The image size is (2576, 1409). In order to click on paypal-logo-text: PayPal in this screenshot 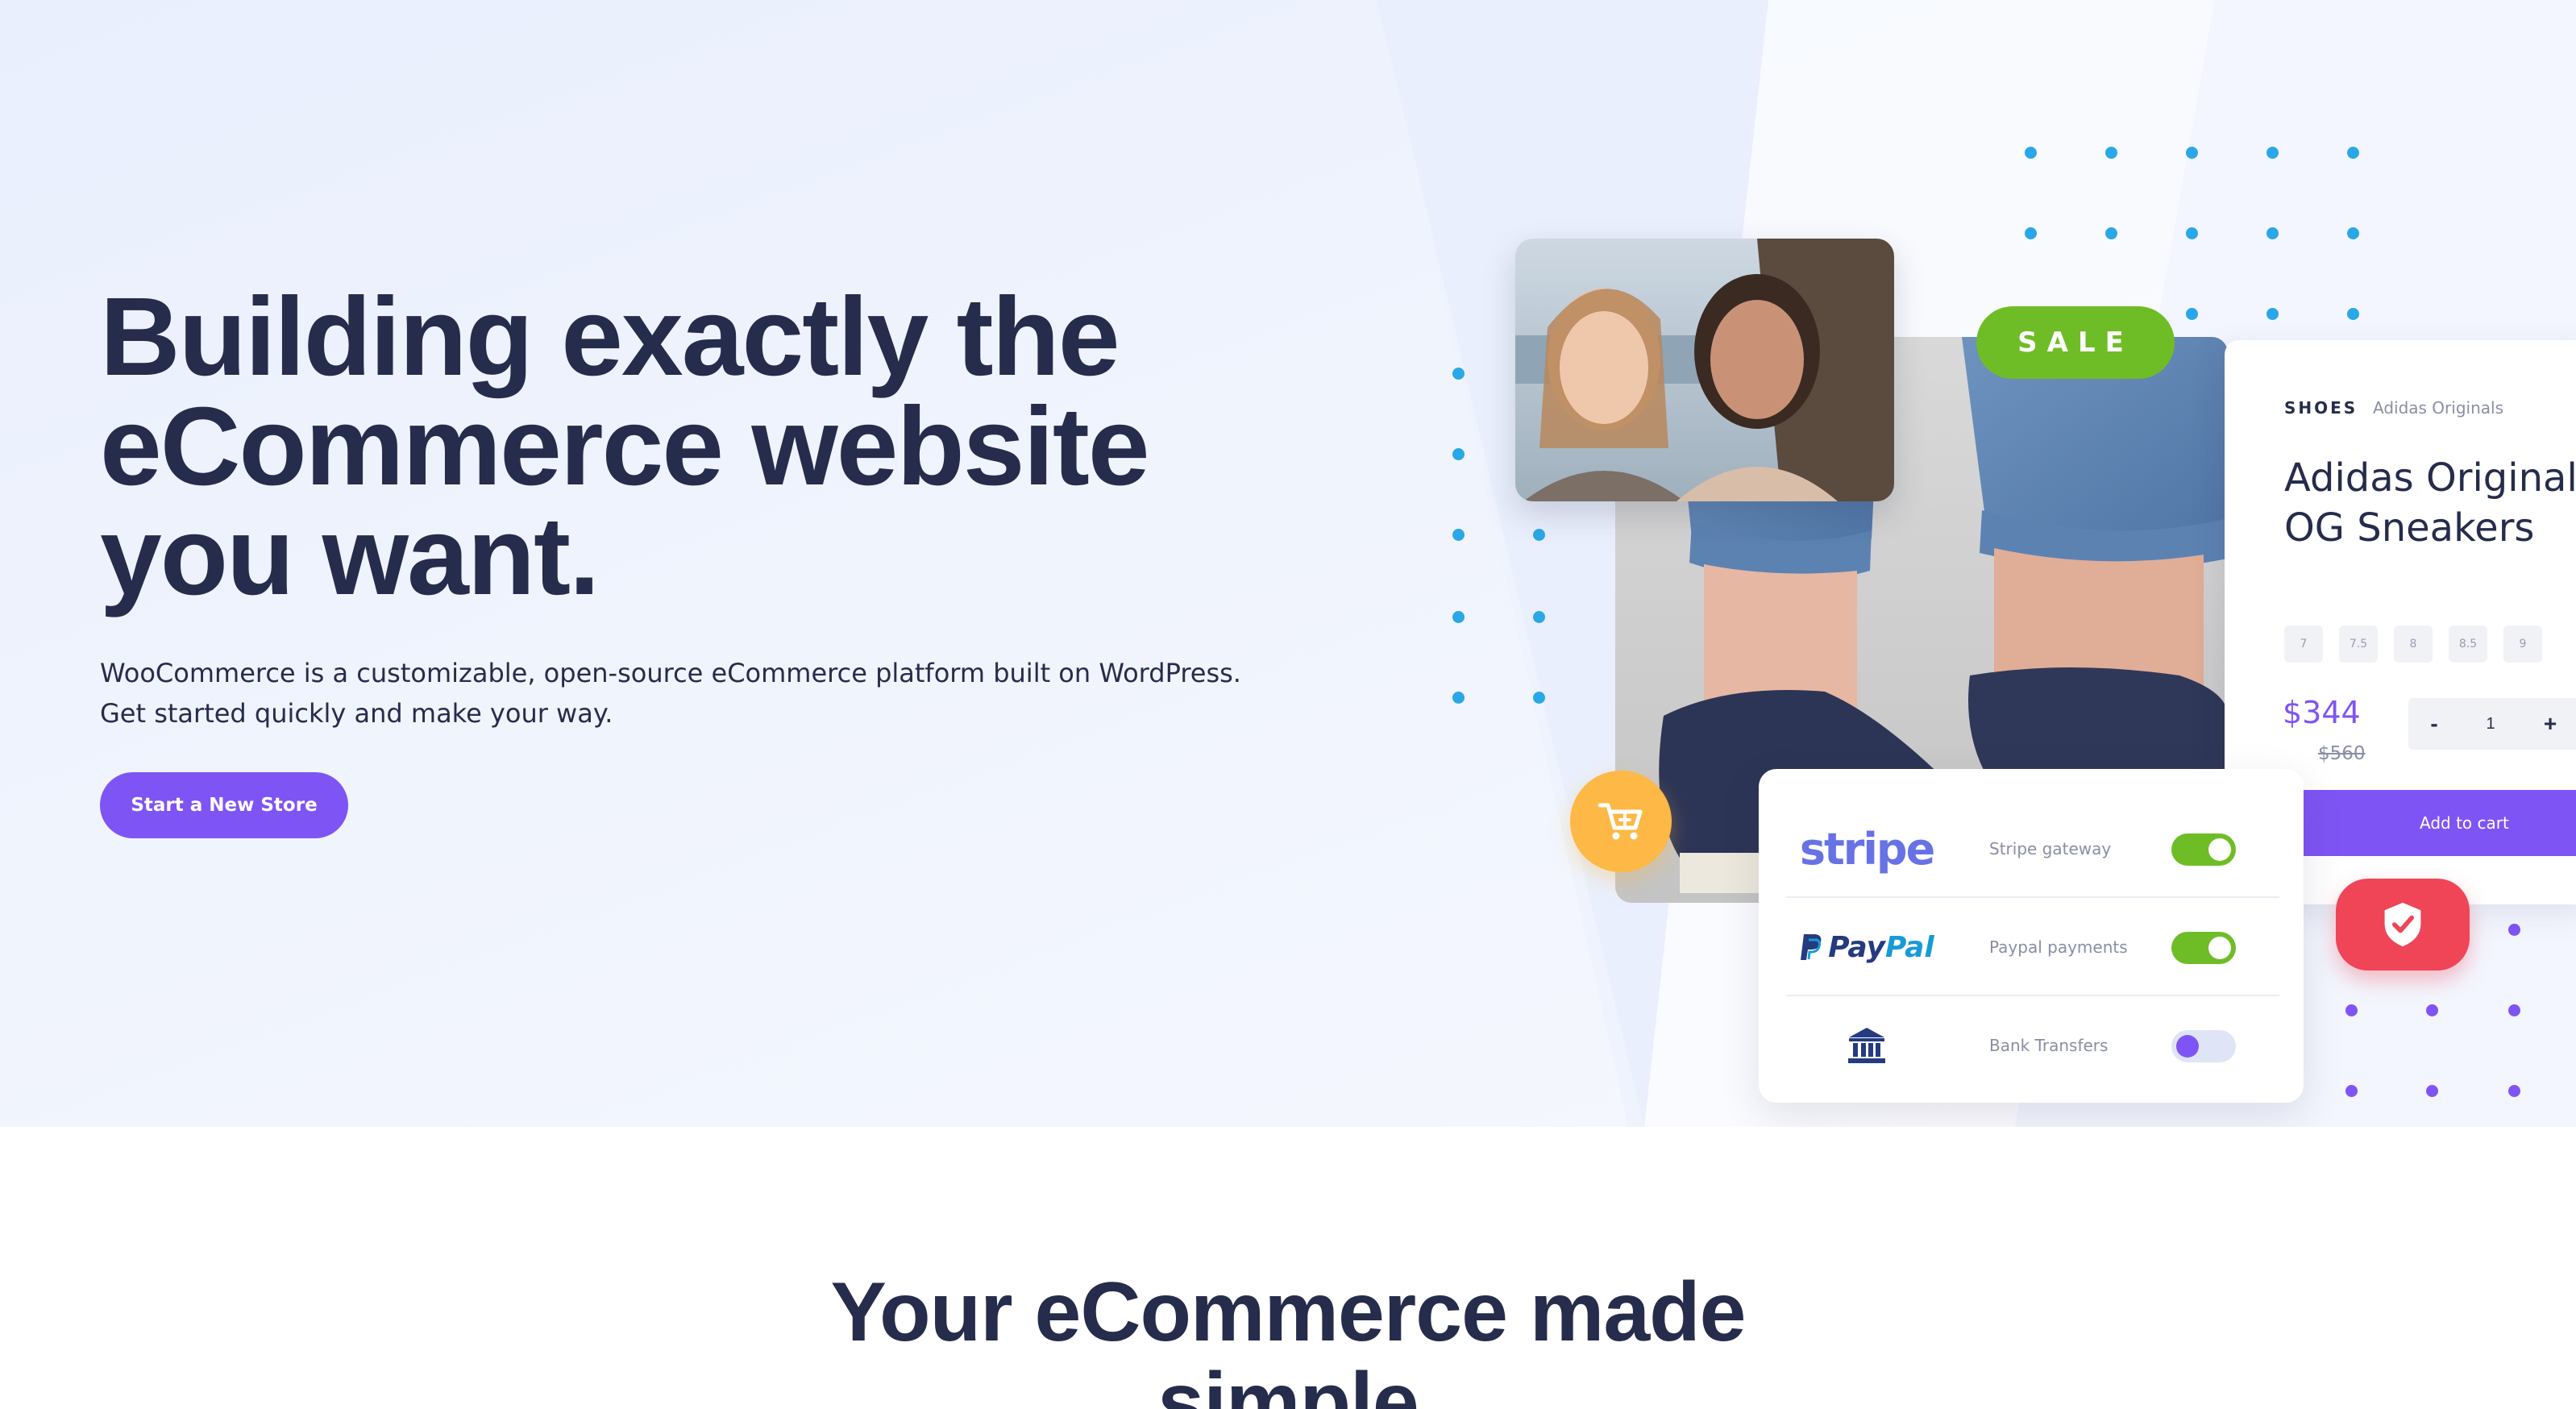, I will do `click(1881, 947)`.